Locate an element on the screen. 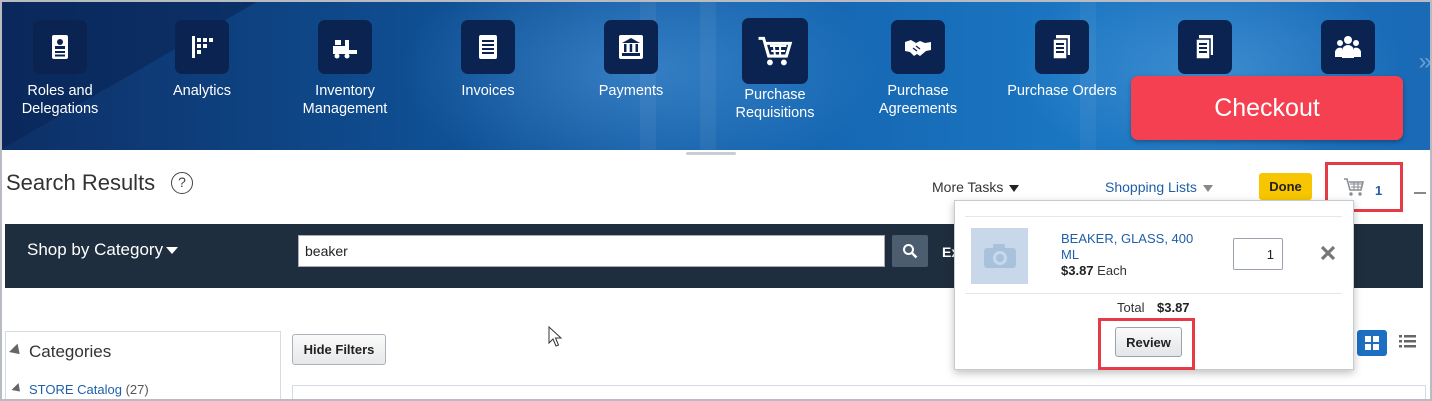 This screenshot has width=1432, height=401. cart-item-name-link: BEAKER, GLASS, 400 ML is located at coordinates (1136, 247).